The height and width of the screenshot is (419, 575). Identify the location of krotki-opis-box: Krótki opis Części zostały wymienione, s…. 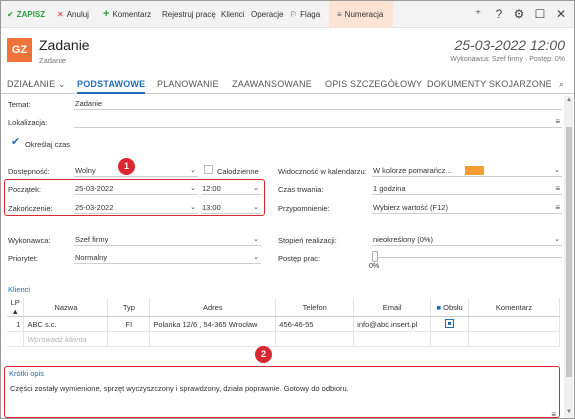
(282, 392).